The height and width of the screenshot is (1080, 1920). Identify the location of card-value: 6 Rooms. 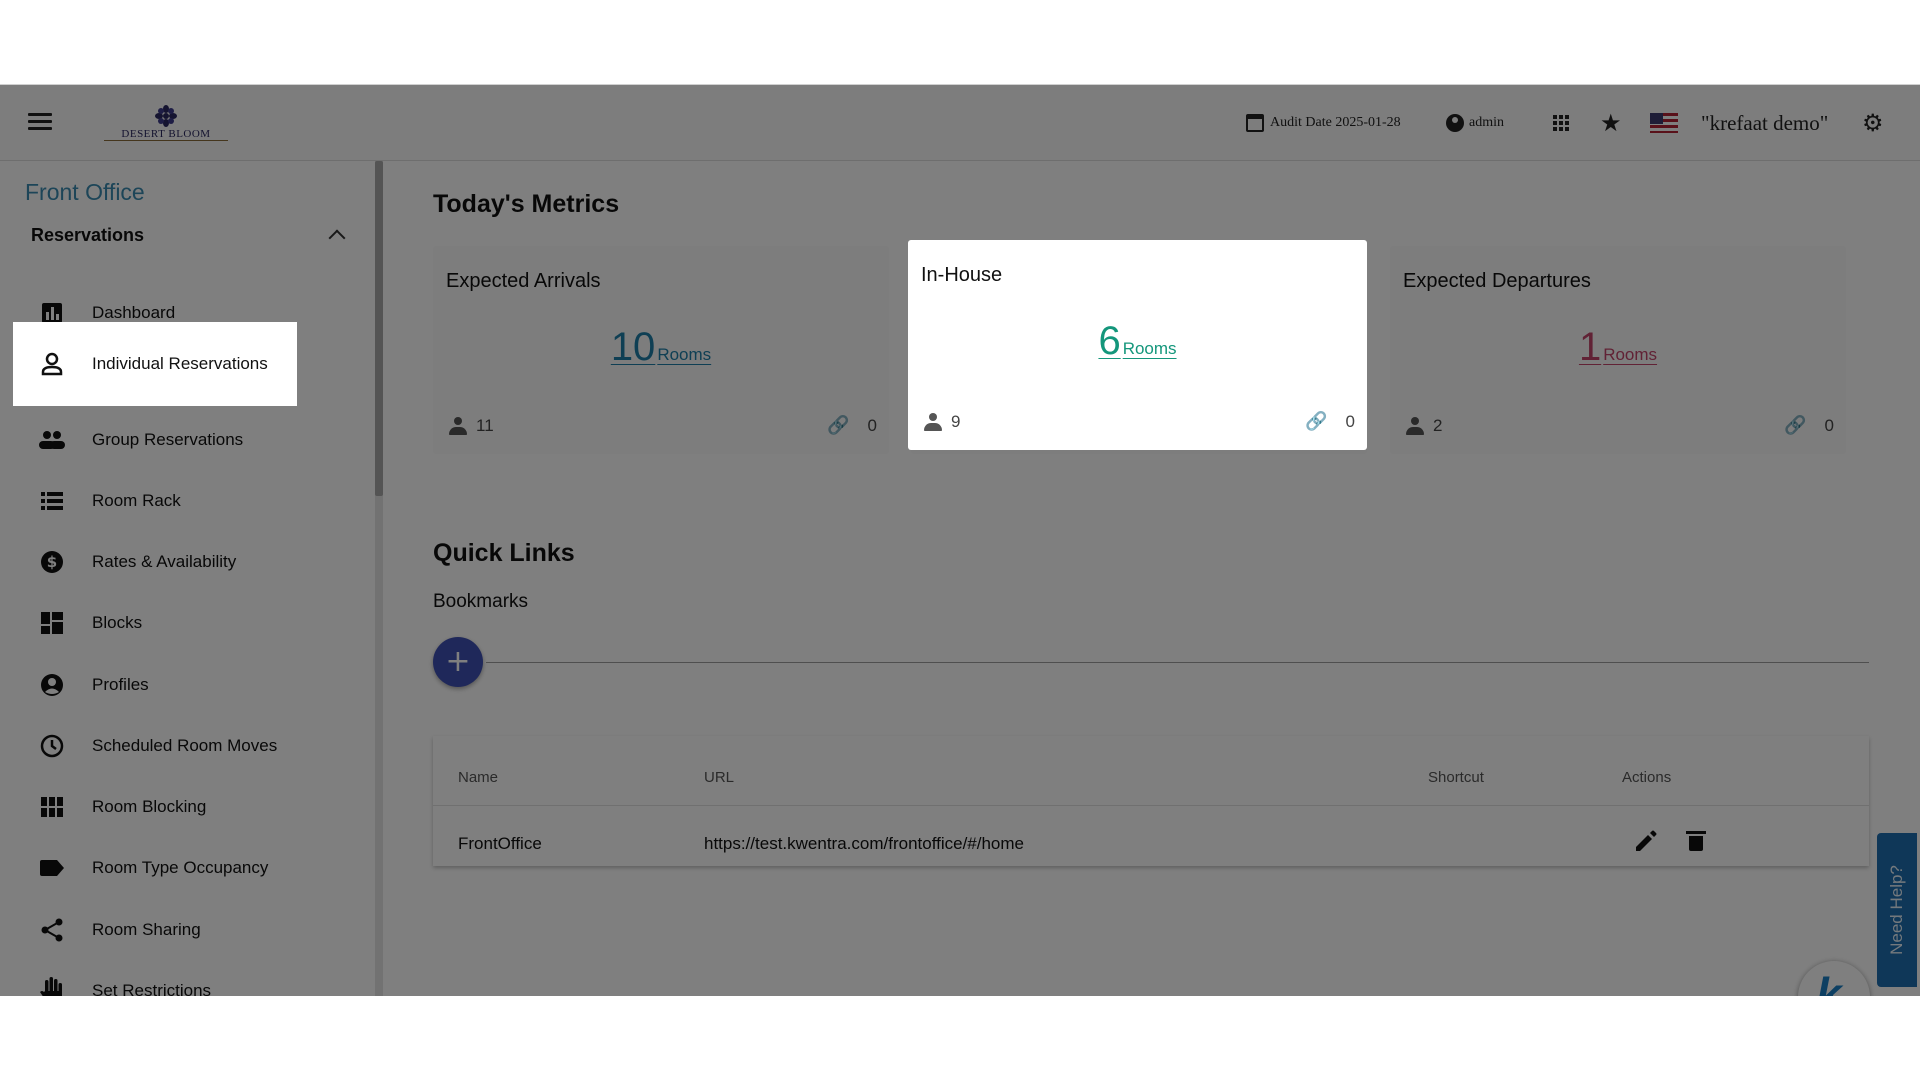
(1137, 341).